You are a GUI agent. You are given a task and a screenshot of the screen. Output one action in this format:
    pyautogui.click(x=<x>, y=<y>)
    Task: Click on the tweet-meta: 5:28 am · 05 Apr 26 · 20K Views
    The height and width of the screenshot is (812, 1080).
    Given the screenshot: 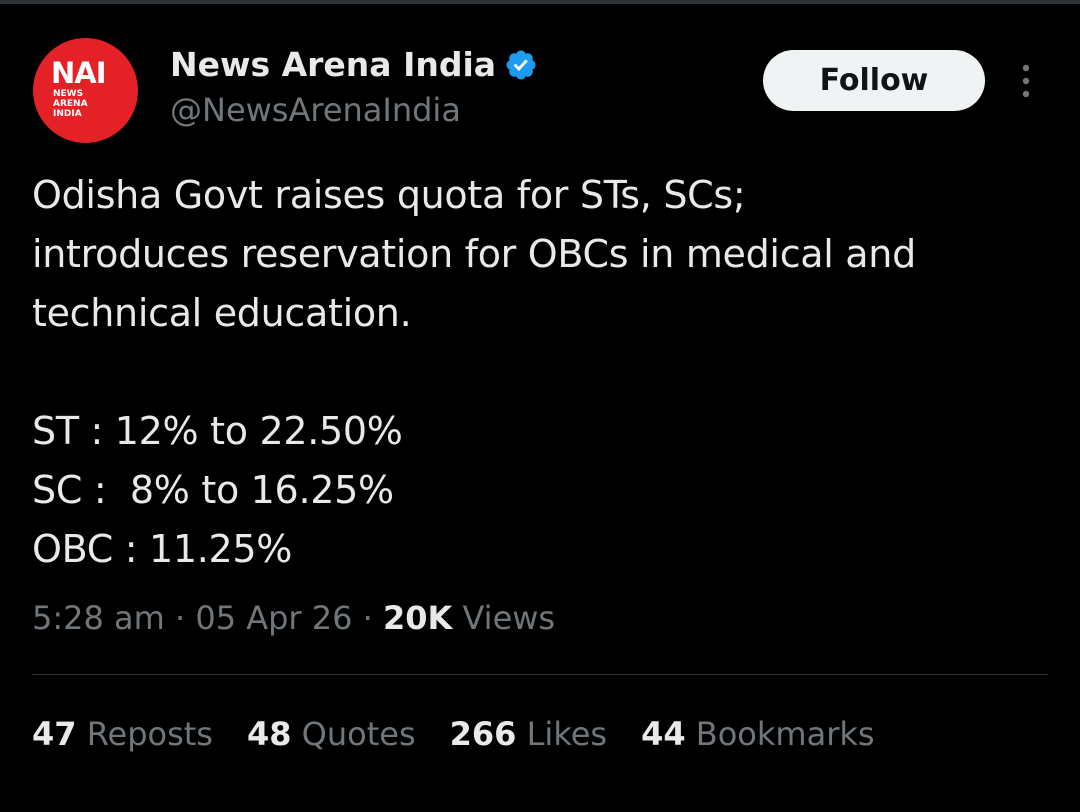 What is the action you would take?
    pyautogui.click(x=293, y=618)
    